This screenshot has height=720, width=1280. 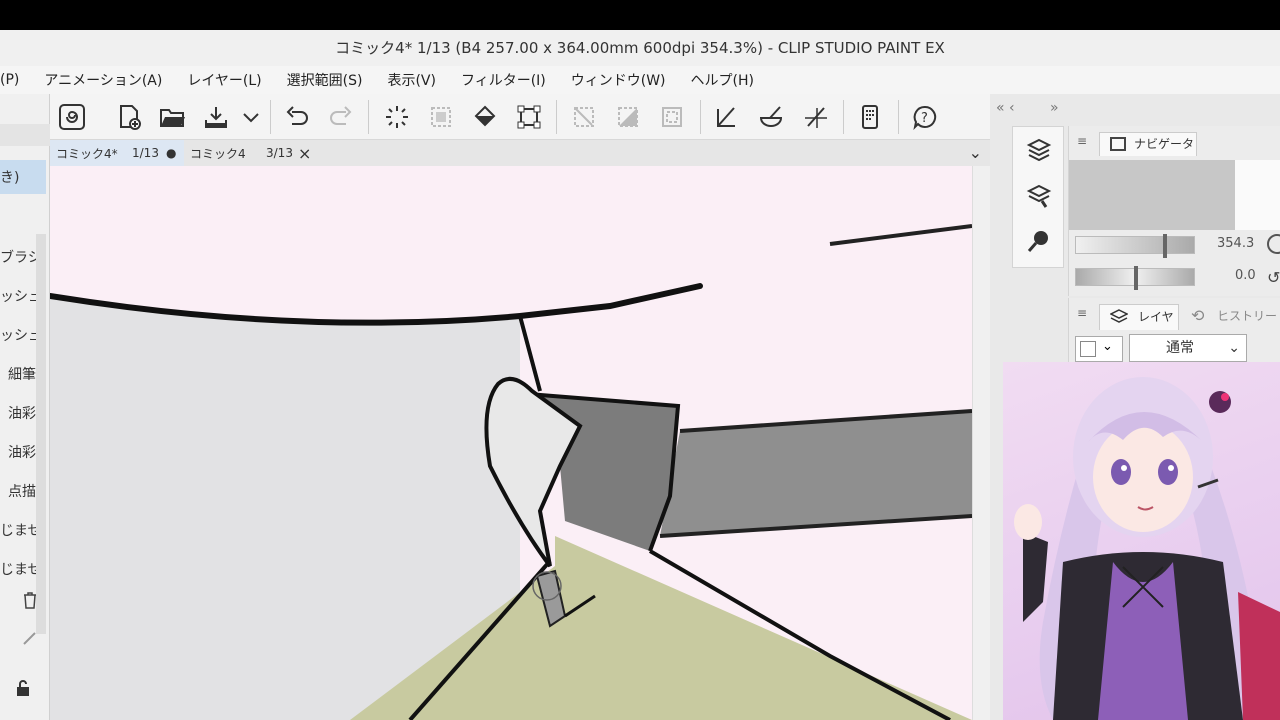 What do you see at coordinates (1005, 108) in the screenshot?
I see `collapse-left-icon: « ‹` at bounding box center [1005, 108].